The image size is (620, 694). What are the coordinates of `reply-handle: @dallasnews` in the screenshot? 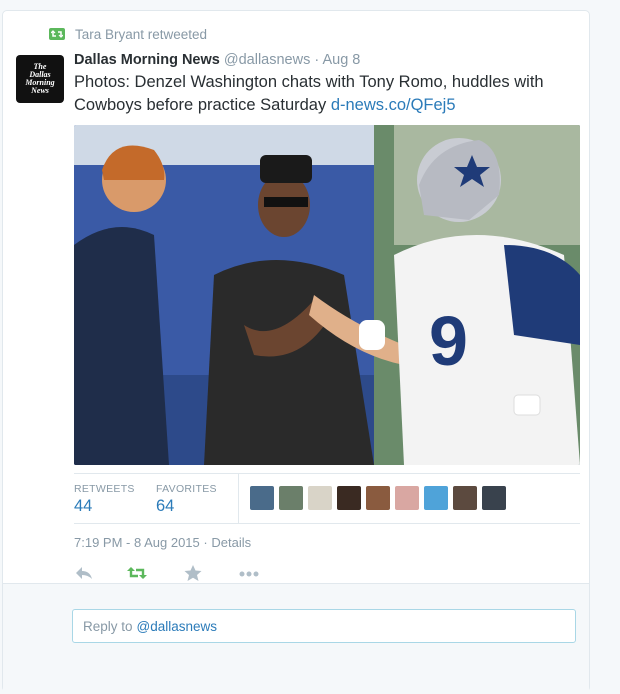 It's located at (177, 626).